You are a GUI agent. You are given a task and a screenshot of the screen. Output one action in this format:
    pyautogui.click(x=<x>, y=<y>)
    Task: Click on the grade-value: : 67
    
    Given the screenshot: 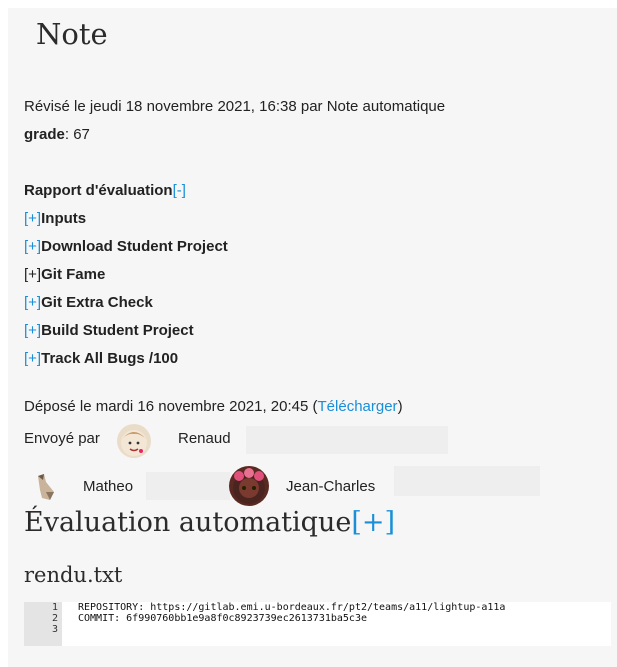 What is the action you would take?
    pyautogui.click(x=77, y=134)
    